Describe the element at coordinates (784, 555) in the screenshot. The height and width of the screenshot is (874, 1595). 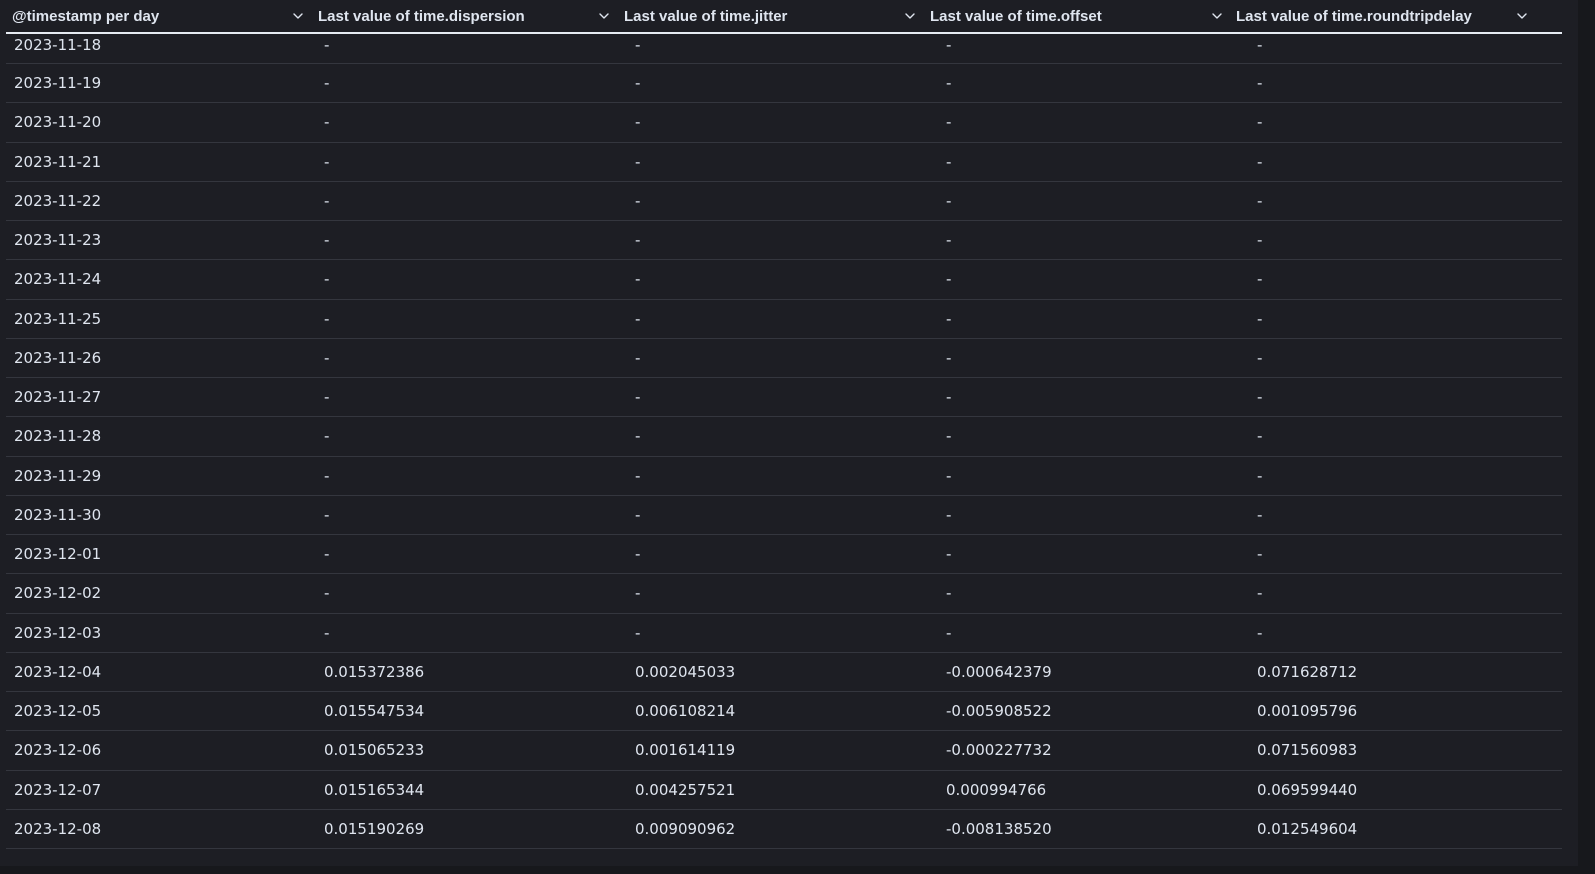
I see `table-row: 2023-12-01 - - - -` at that location.